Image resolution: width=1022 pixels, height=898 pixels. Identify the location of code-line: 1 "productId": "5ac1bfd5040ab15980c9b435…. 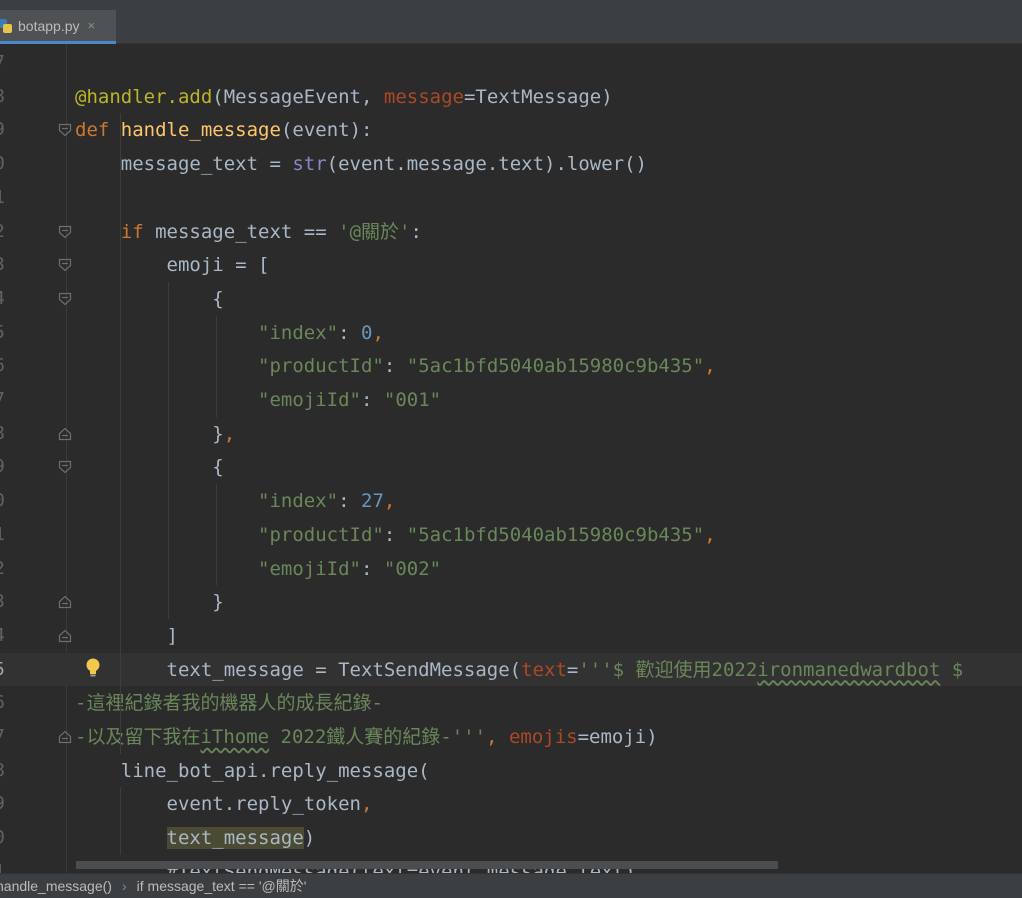
(511, 535).